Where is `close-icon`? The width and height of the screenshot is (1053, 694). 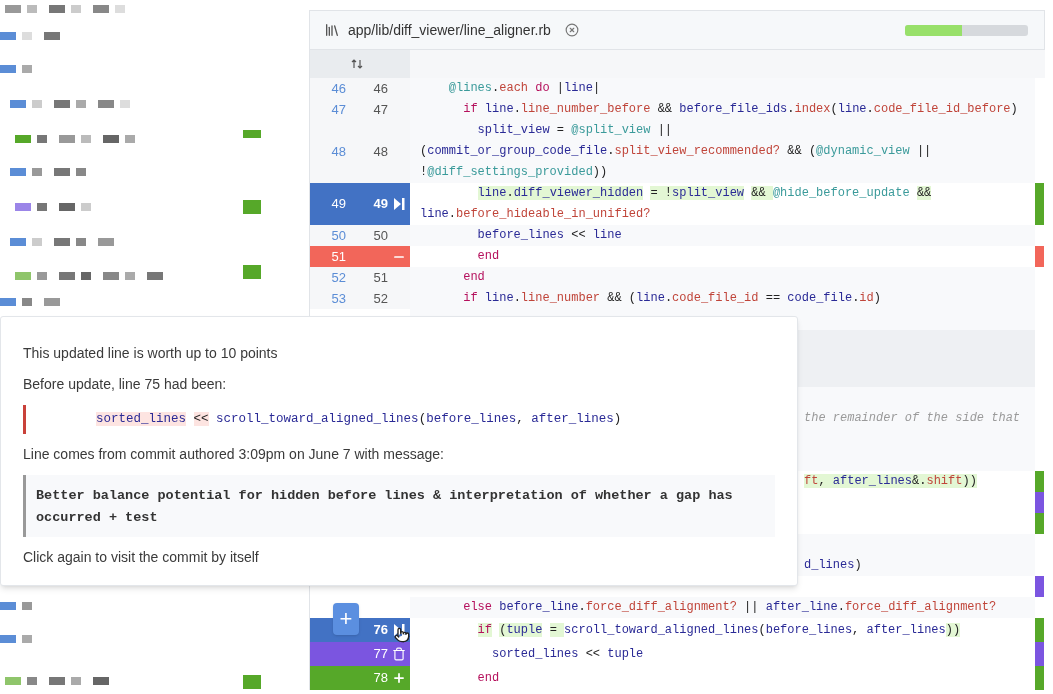
close-icon is located at coordinates (571, 30).